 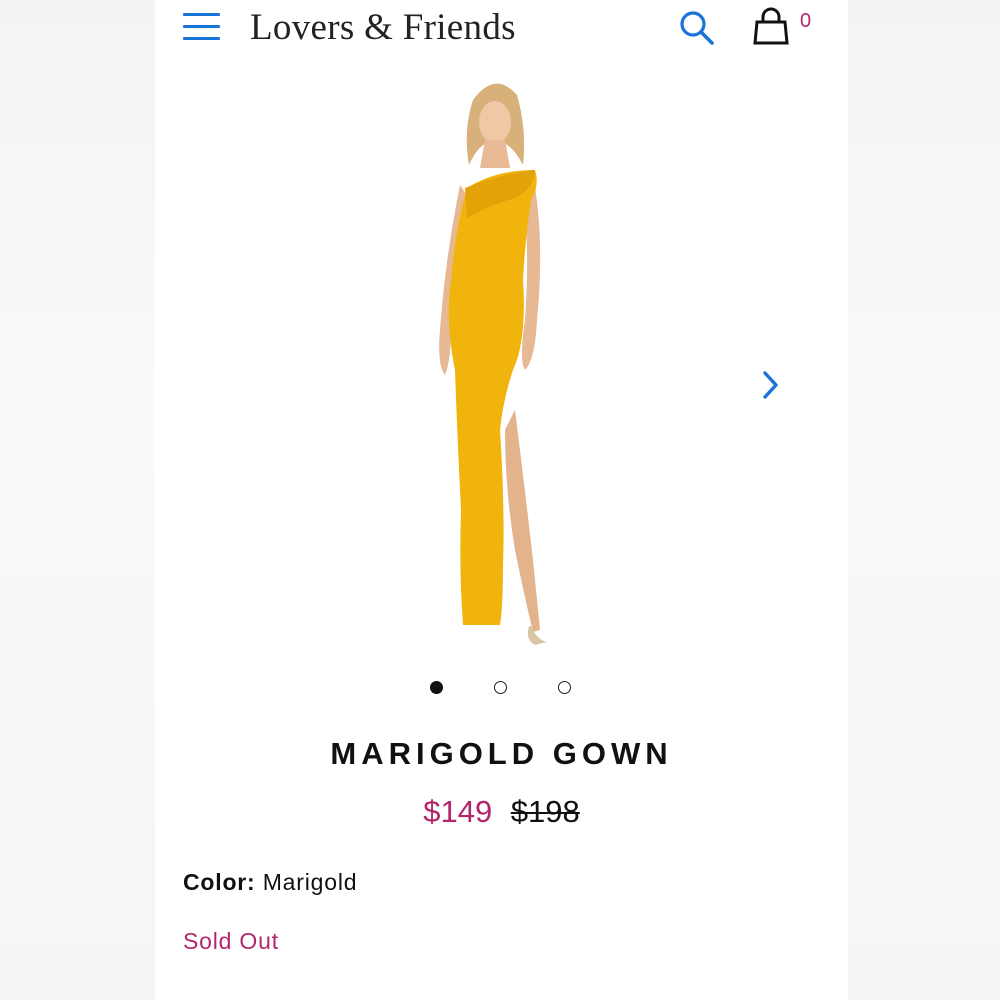 I want to click on search-icon, so click(x=697, y=28).